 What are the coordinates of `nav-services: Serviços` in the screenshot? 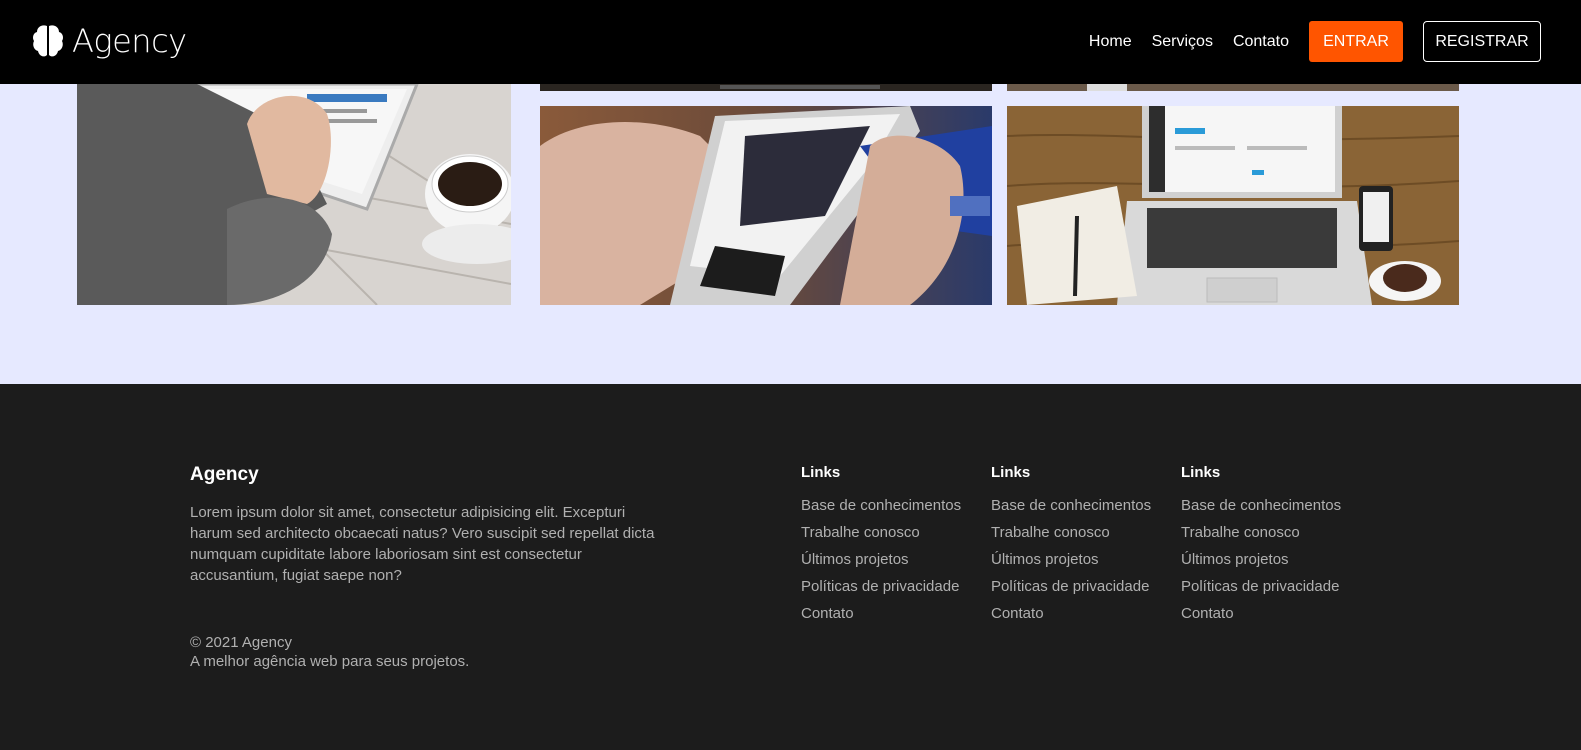 It's located at (1182, 42).